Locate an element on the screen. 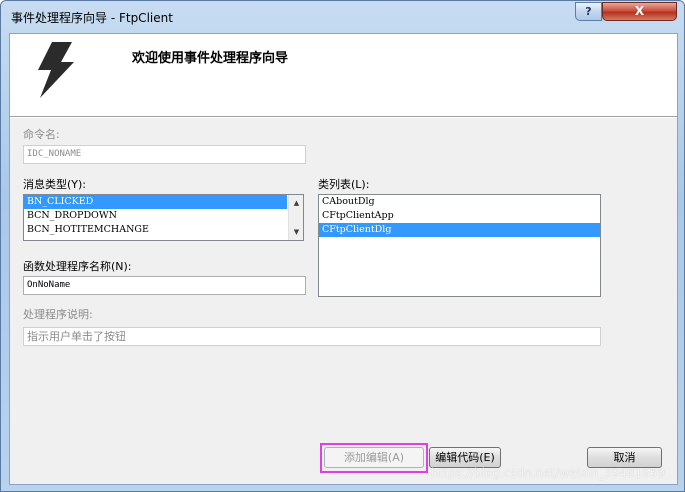  highlight-box is located at coordinates (374, 458).